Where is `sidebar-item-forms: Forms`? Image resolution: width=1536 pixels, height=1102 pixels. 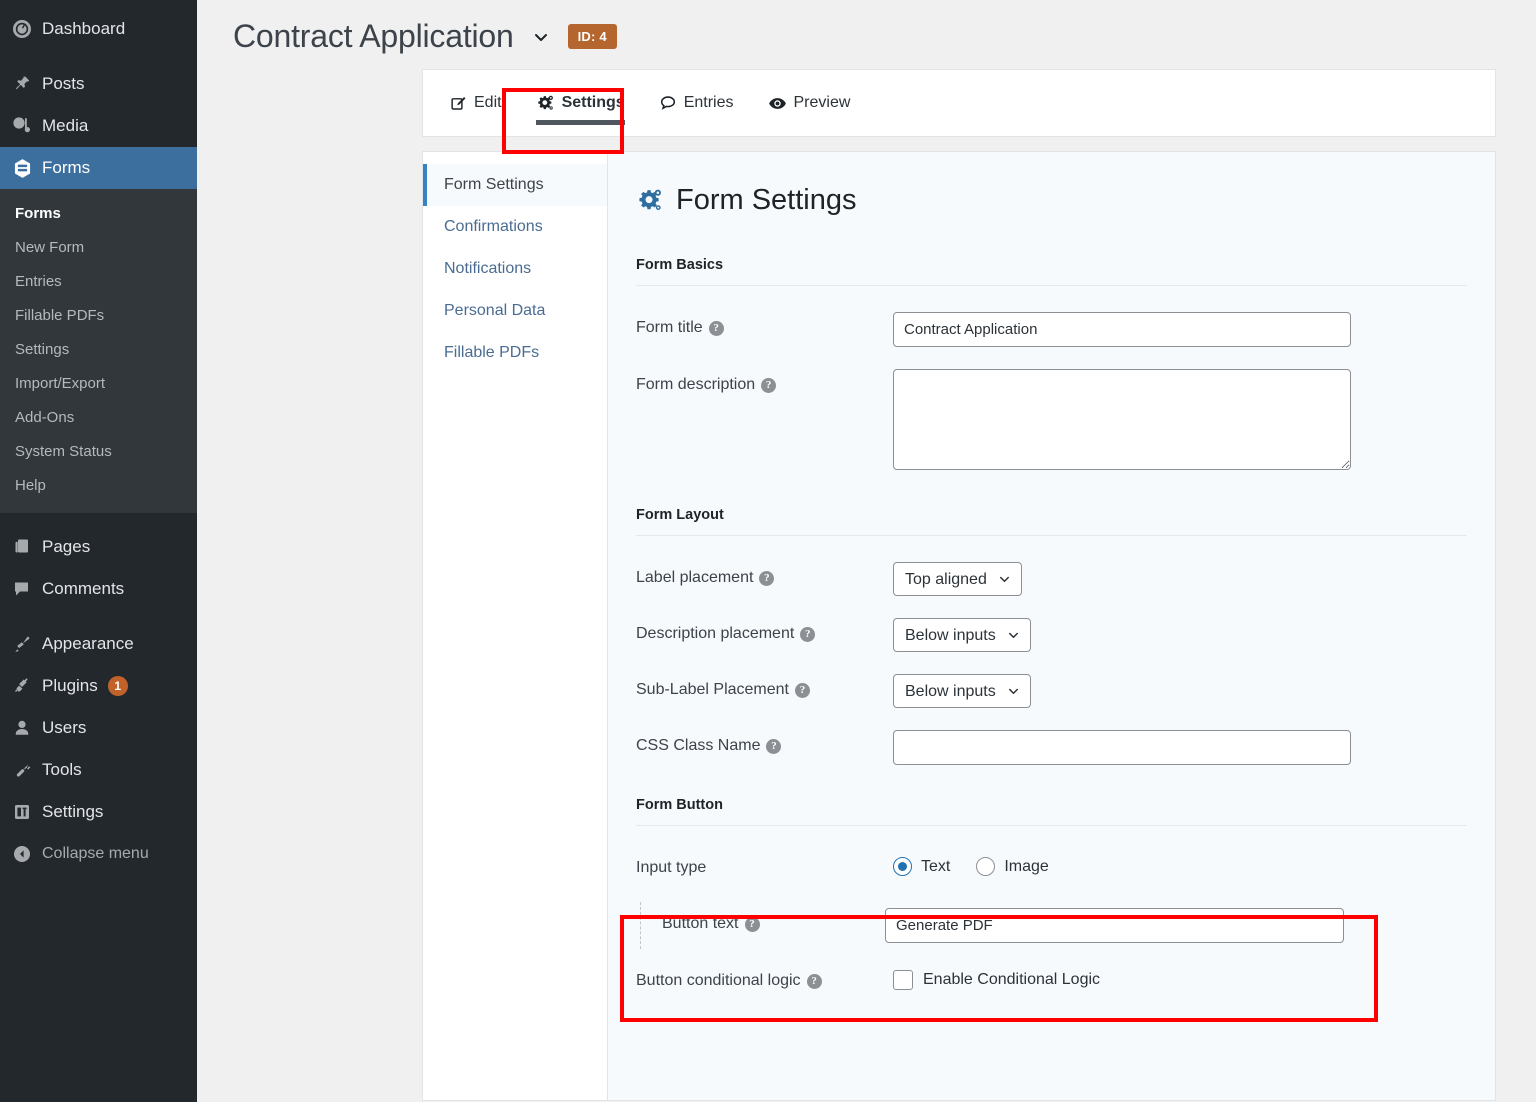
sidebar-item-forms: Forms is located at coordinates (98, 168).